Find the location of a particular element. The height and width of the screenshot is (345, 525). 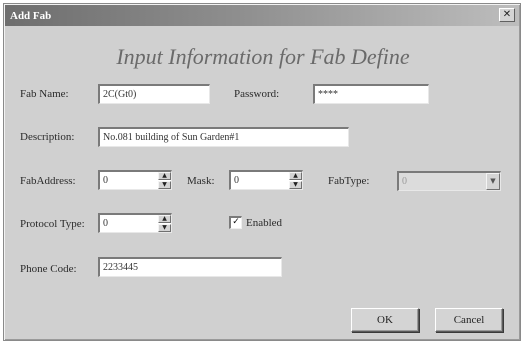

cancel-button: Cancel is located at coordinates (469, 320).